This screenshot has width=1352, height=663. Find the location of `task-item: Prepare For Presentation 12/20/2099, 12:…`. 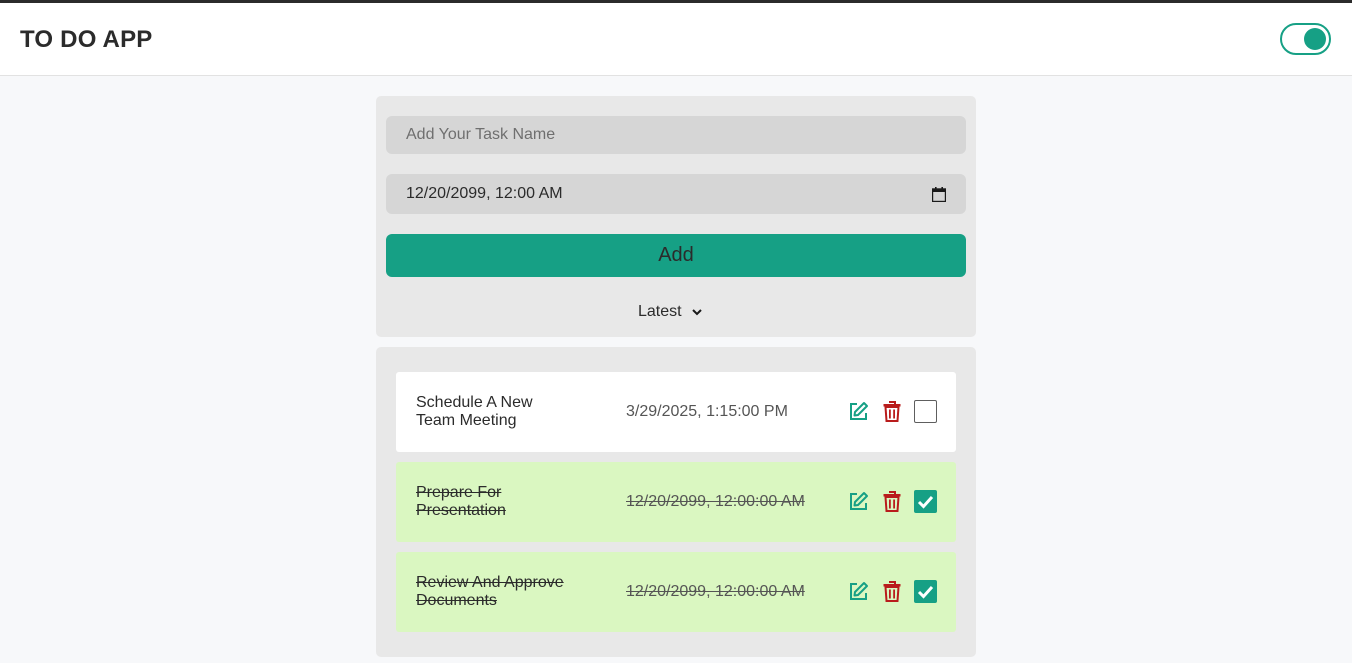

task-item: Prepare For Presentation 12/20/2099, 12:… is located at coordinates (676, 502).